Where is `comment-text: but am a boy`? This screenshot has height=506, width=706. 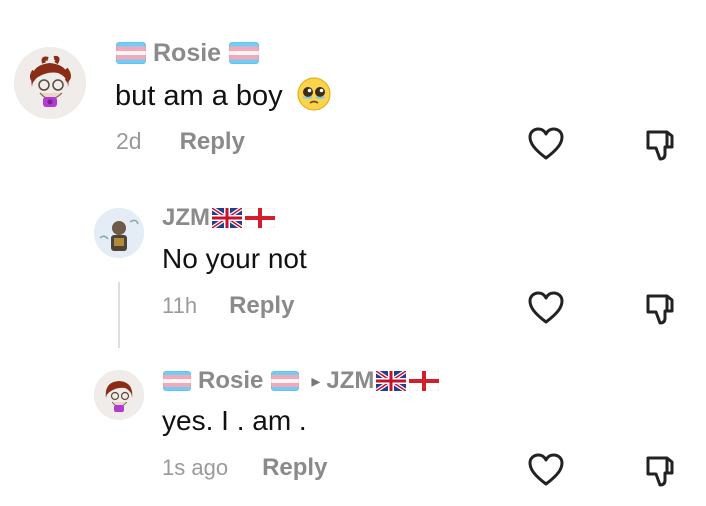 comment-text: but am a boy is located at coordinates (223, 98).